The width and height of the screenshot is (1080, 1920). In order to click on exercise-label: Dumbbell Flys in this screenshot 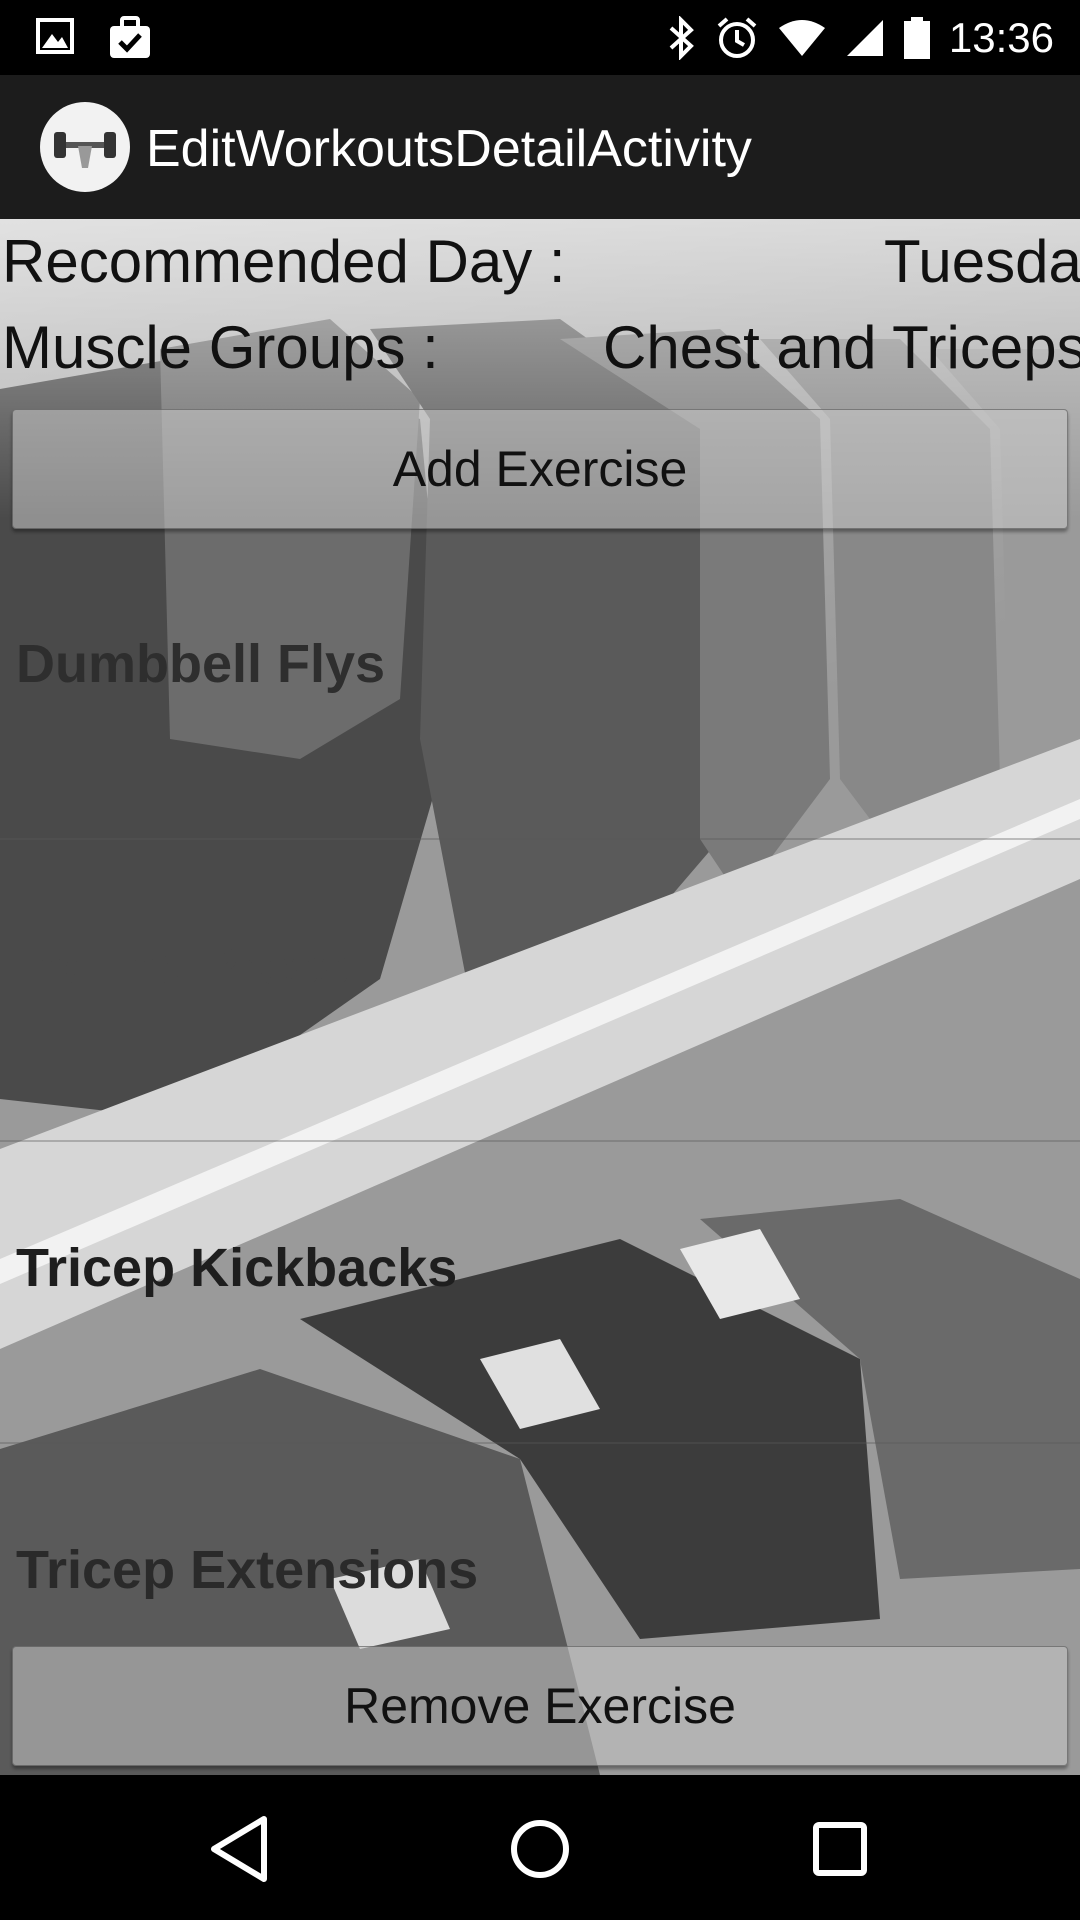, I will do `click(201, 664)`.